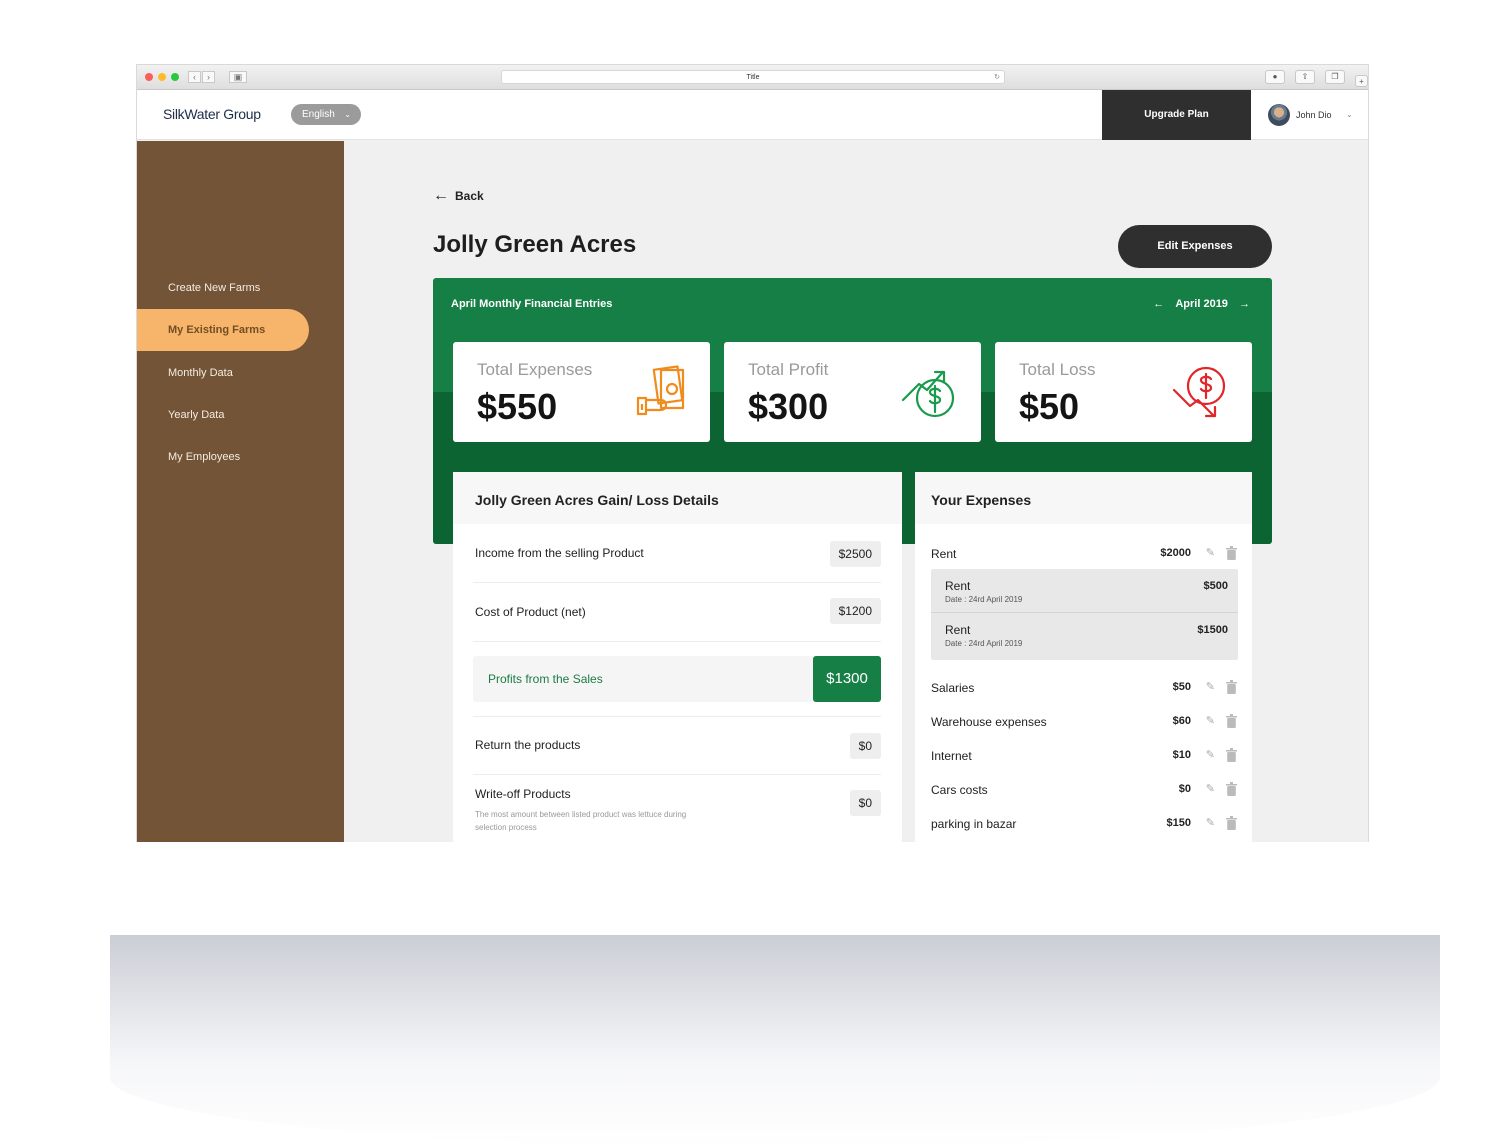  I want to click on sidebar-item-create-new-farms: Create New Farms, so click(223, 288).